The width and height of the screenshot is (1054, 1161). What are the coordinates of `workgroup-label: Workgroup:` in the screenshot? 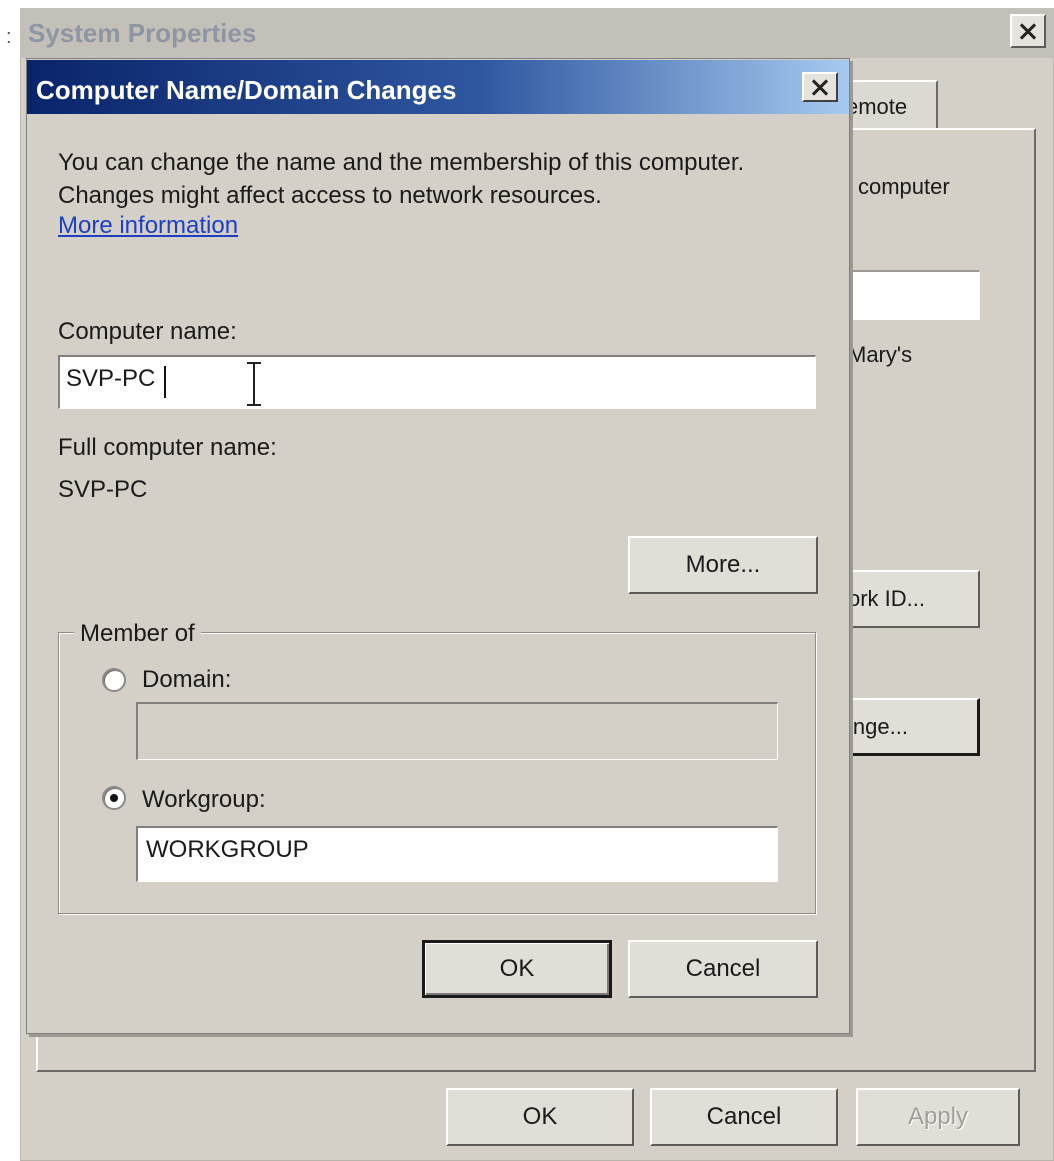 It's located at (204, 800).